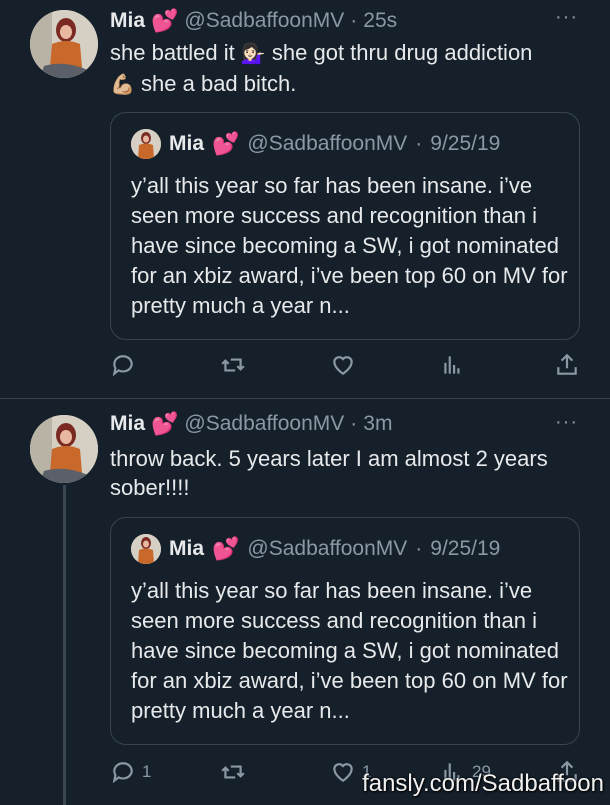  Describe the element at coordinates (402, 52) in the screenshot. I see `tweet-text-part: she got thru drug addiction` at that location.